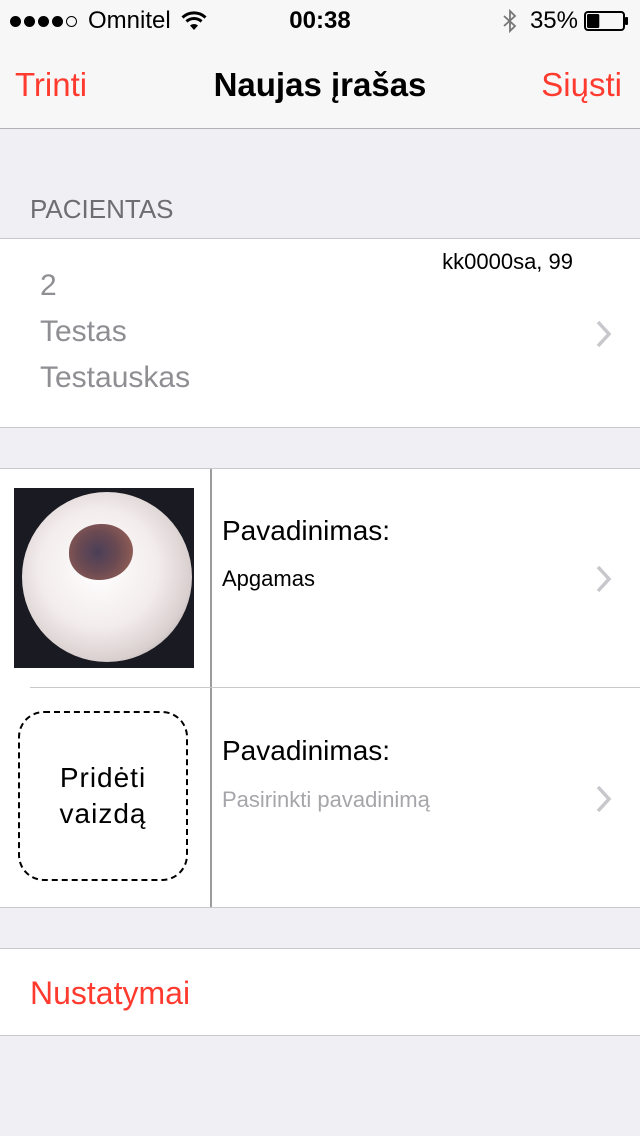 This screenshot has width=640, height=1136. I want to click on column-divider, so click(211, 688).